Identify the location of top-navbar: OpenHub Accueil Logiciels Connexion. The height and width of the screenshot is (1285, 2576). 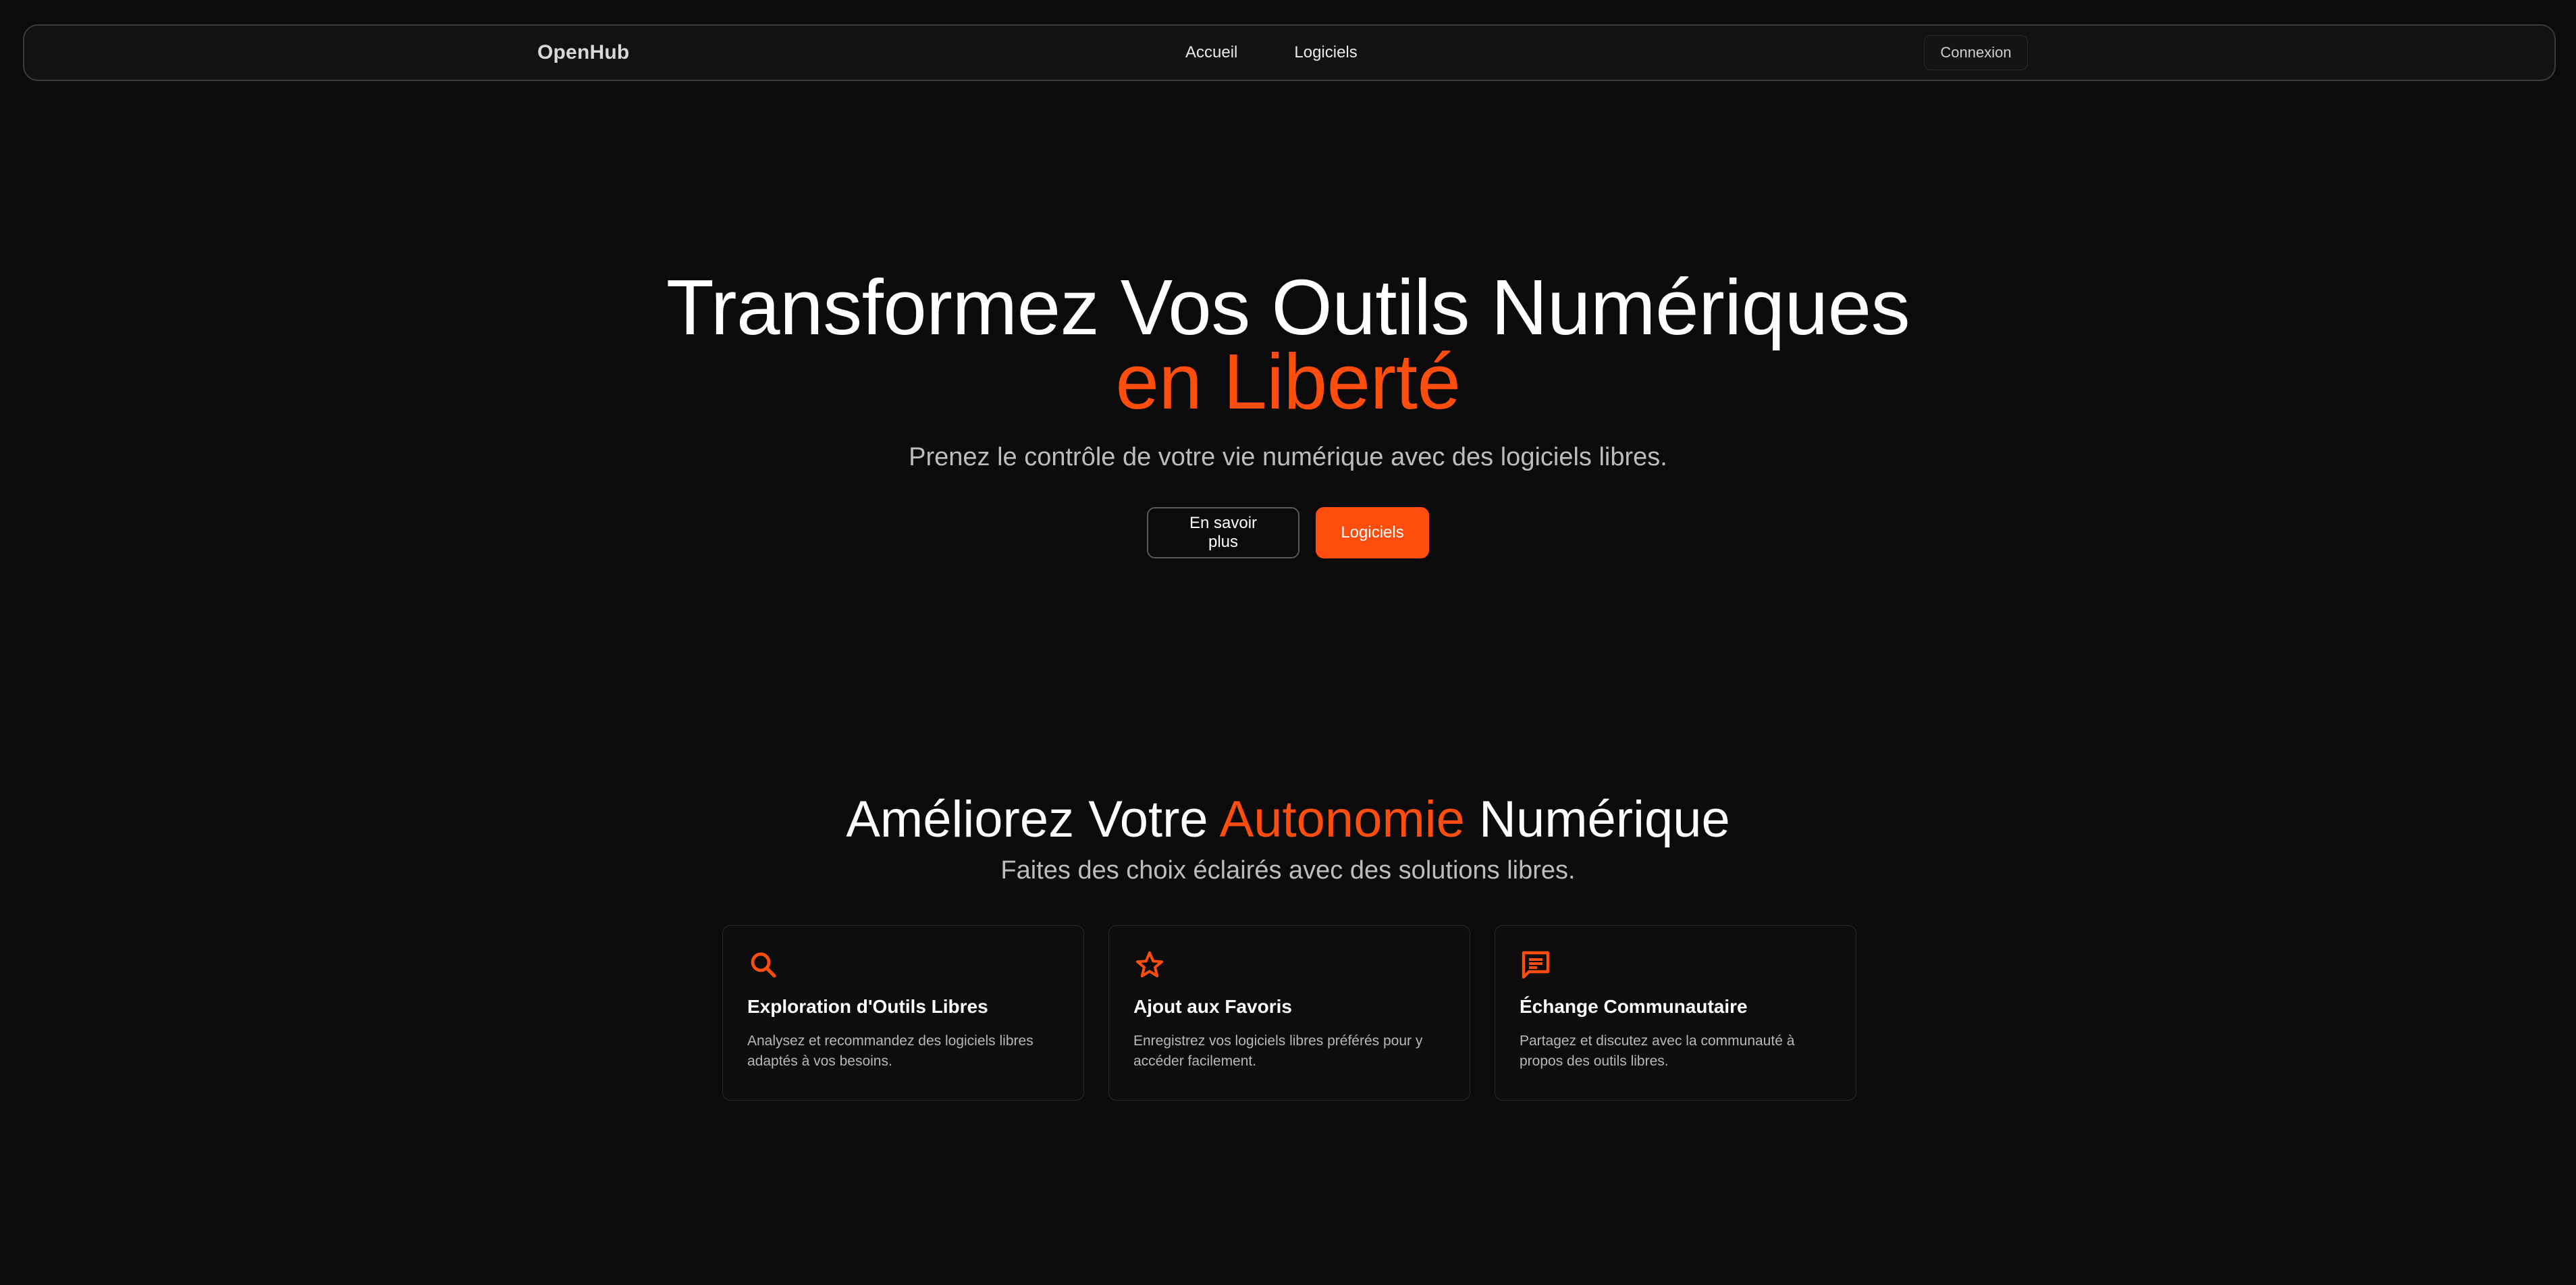
(1289, 52).